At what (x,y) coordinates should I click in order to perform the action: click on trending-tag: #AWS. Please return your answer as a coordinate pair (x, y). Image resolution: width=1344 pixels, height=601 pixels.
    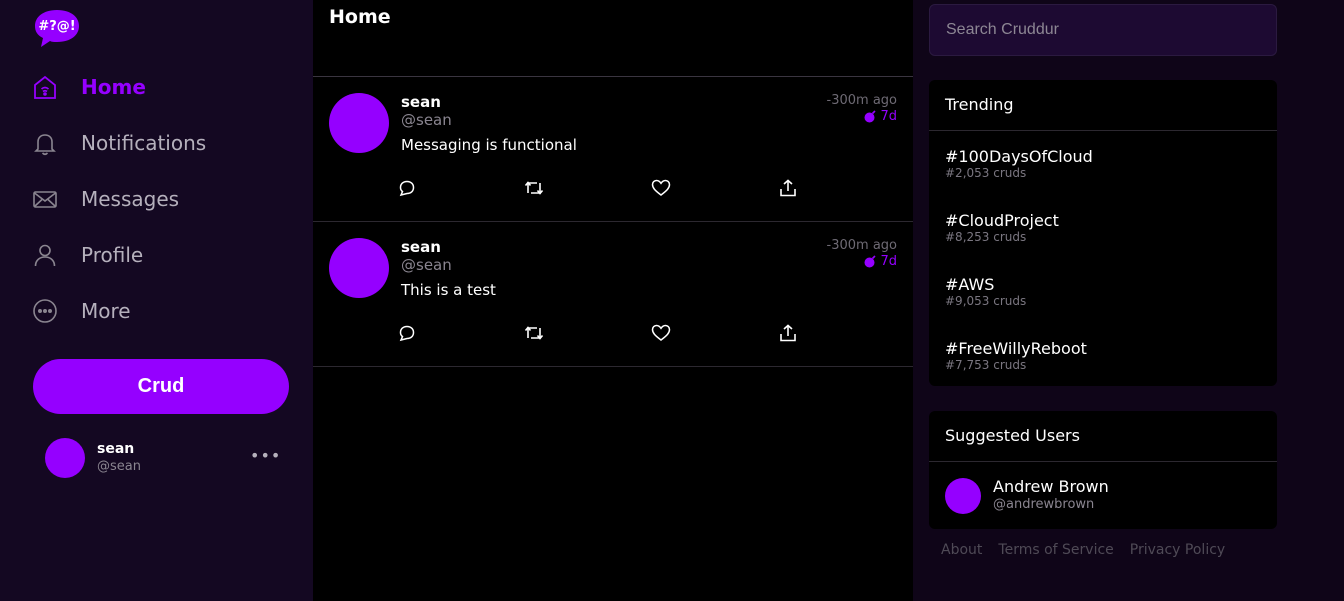
    Looking at the image, I should click on (970, 284).